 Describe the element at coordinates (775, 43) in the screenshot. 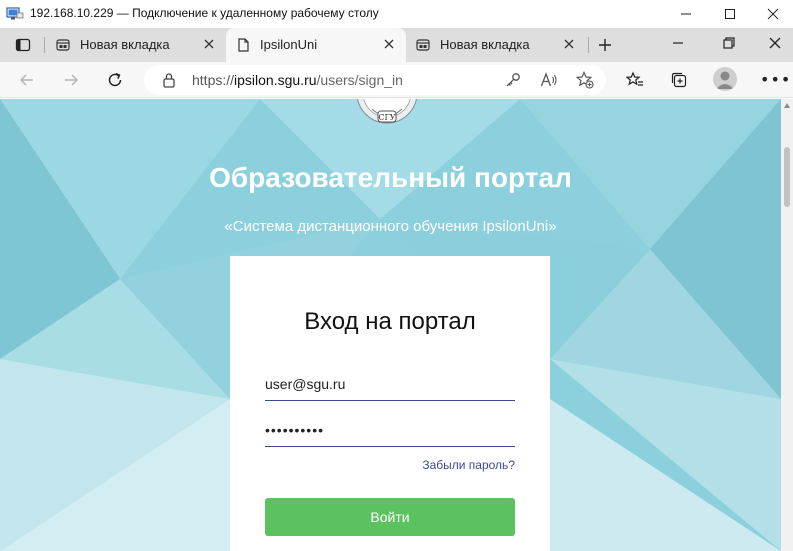

I see `browser-close-icon` at that location.